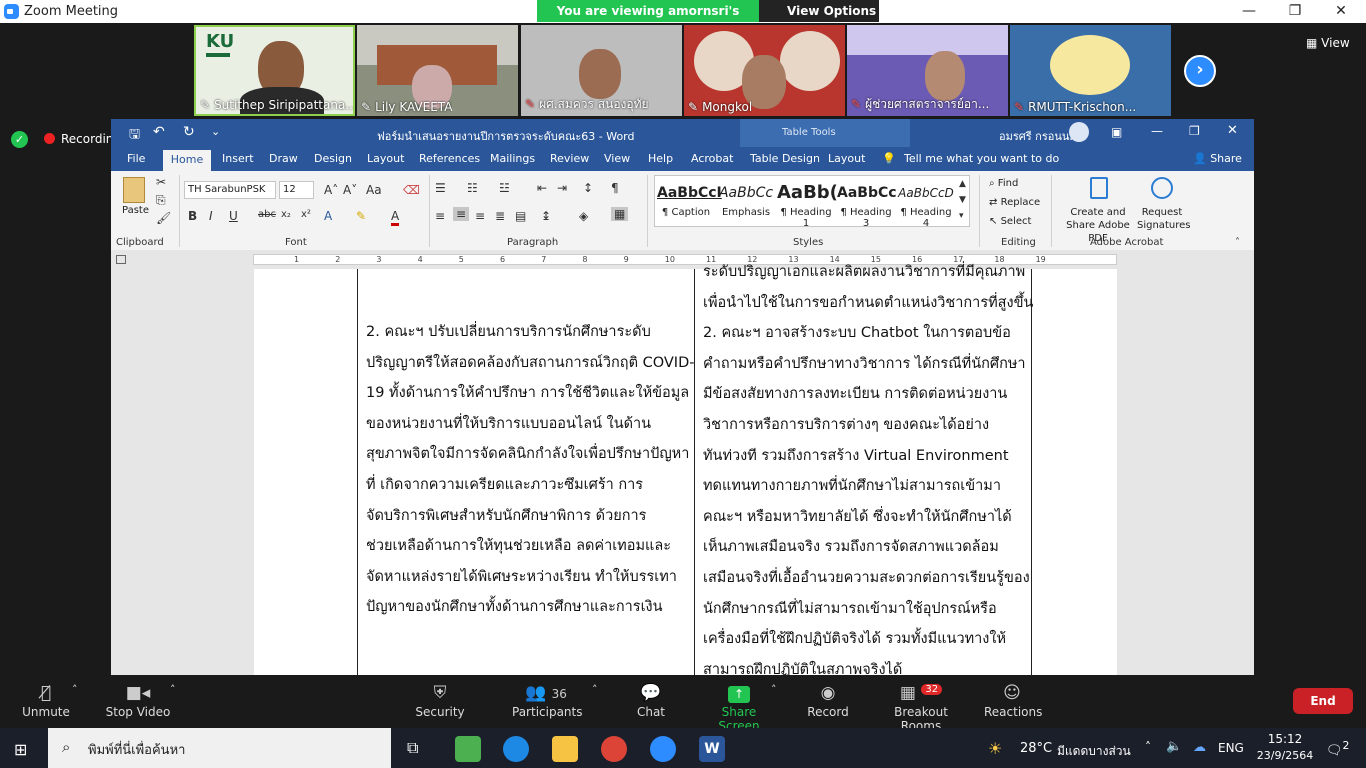 This screenshot has width=1366, height=768. Describe the element at coordinates (615, 188) in the screenshot. I see `show-marks-icon: ¶` at that location.